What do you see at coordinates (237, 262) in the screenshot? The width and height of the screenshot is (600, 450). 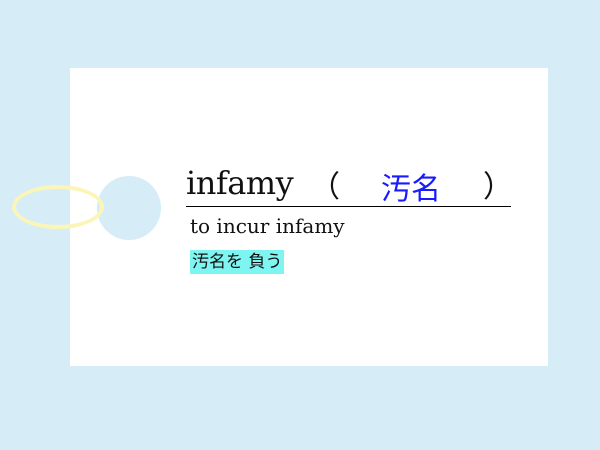 I see `example-translation: 汚名を 負う` at bounding box center [237, 262].